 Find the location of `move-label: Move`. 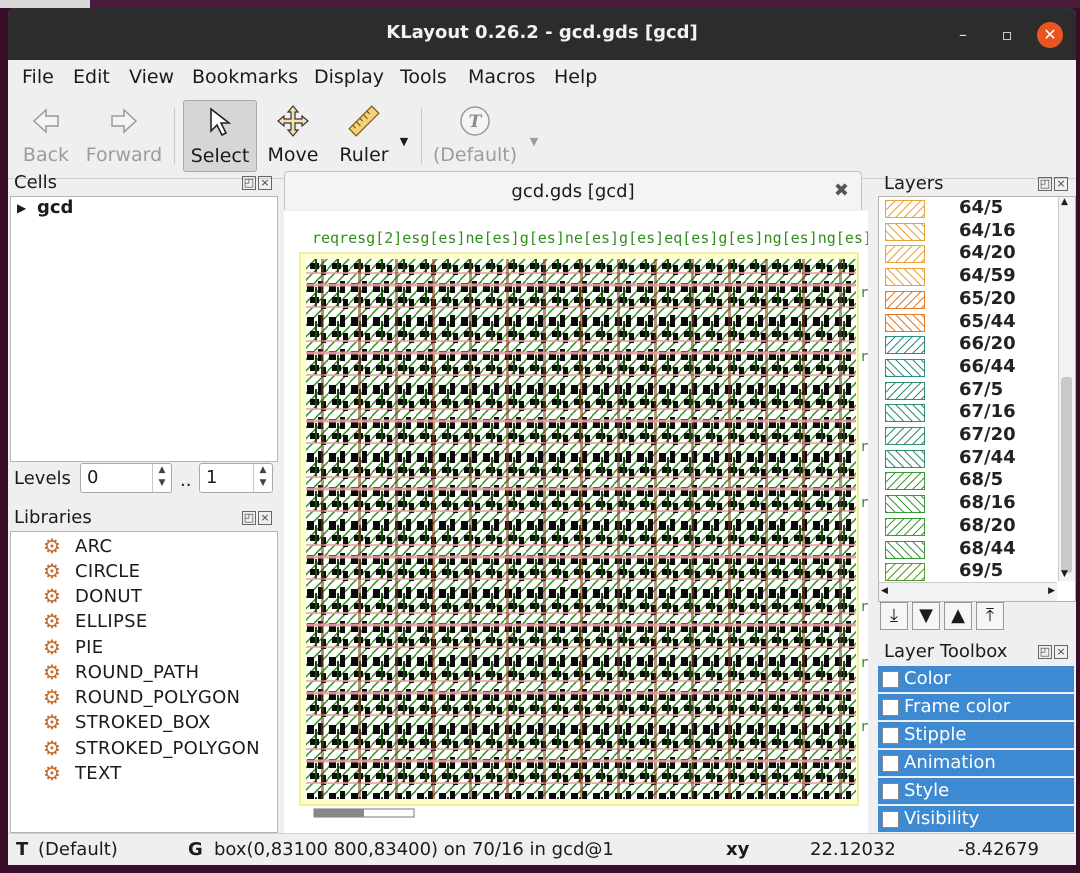

move-label: Move is located at coordinates (293, 155).